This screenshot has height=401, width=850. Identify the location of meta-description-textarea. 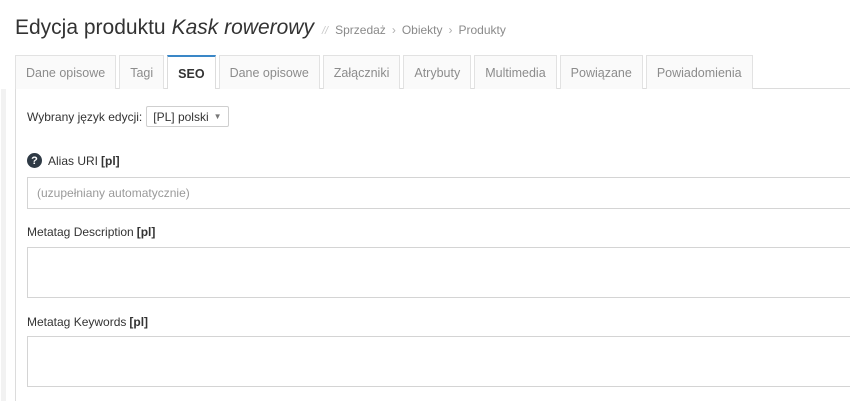
(438, 272).